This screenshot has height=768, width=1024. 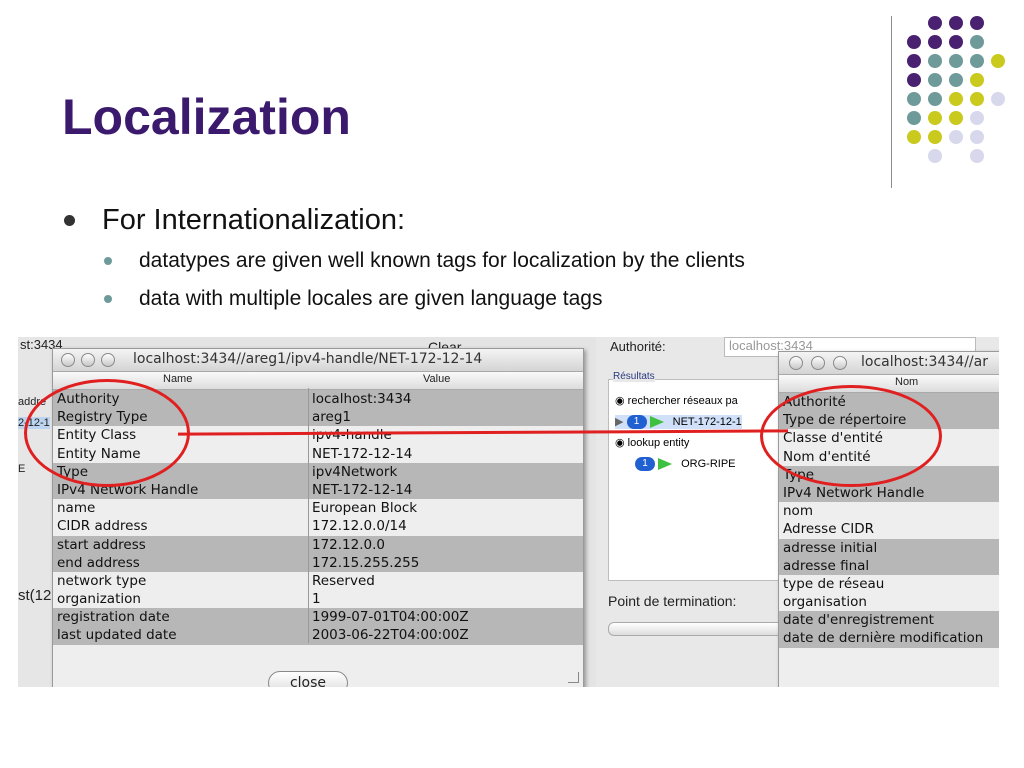 What do you see at coordinates (436, 379) in the screenshot?
I see `column-header-value: Value` at bounding box center [436, 379].